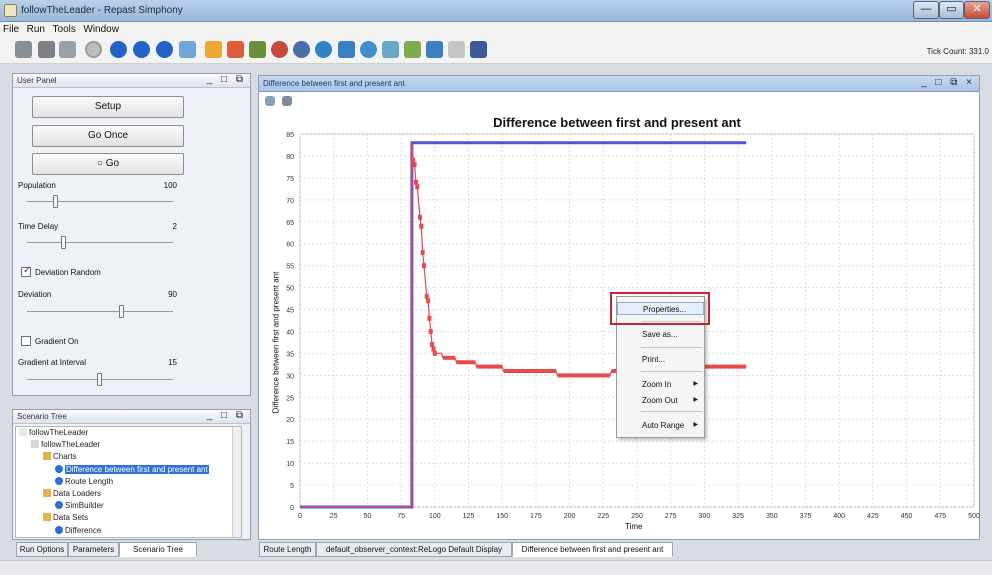 This screenshot has width=992, height=575. What do you see at coordinates (26, 271) in the screenshot?
I see `deviation-random-checkbox` at bounding box center [26, 271].